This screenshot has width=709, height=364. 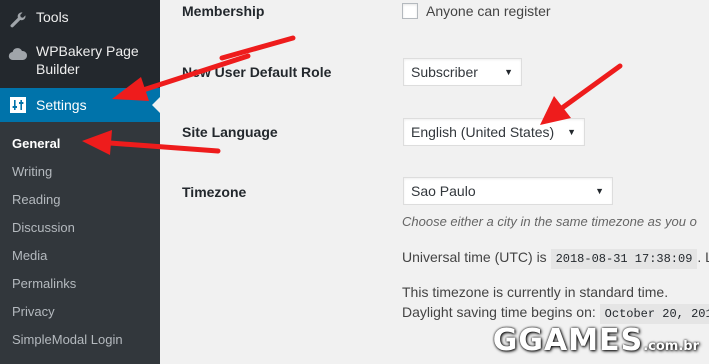 What do you see at coordinates (508, 191) in the screenshot?
I see `timezone-select: Sao Paulo ▼` at bounding box center [508, 191].